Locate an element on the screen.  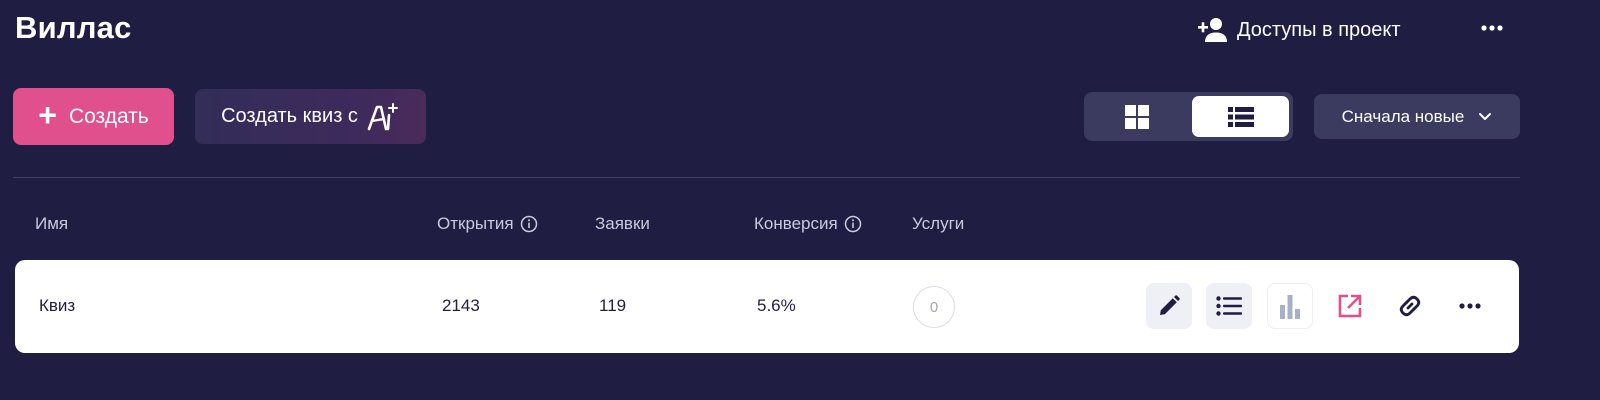
create-ai-quiz-label: Создать квиз с is located at coordinates (289, 116).